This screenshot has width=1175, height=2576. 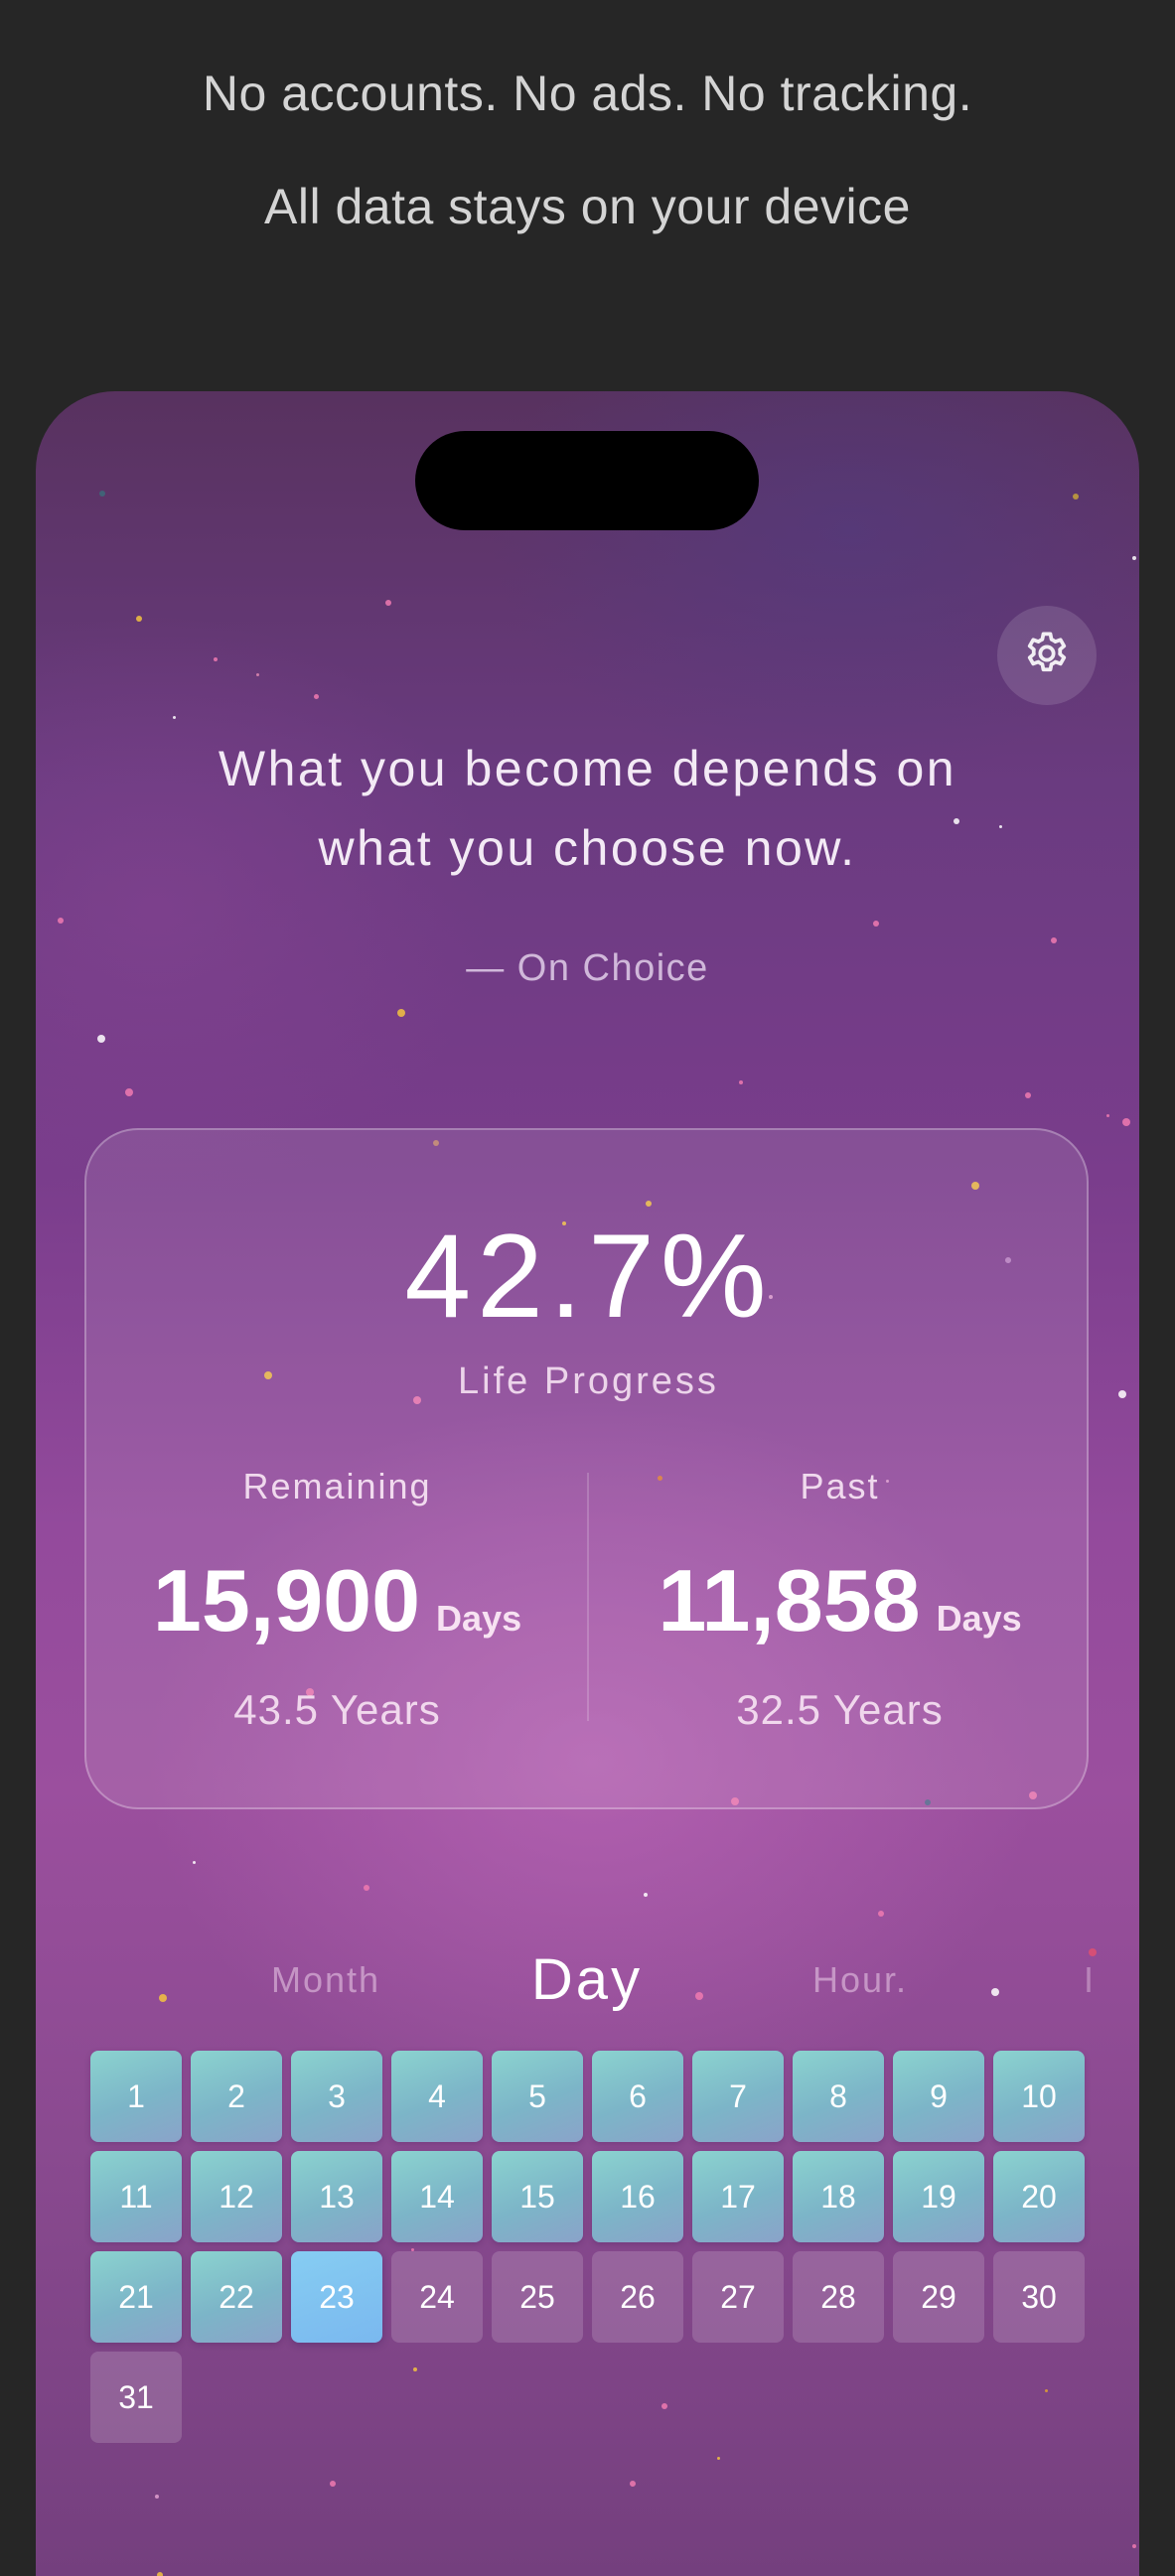 I want to click on dynamic-island, so click(x=587, y=481).